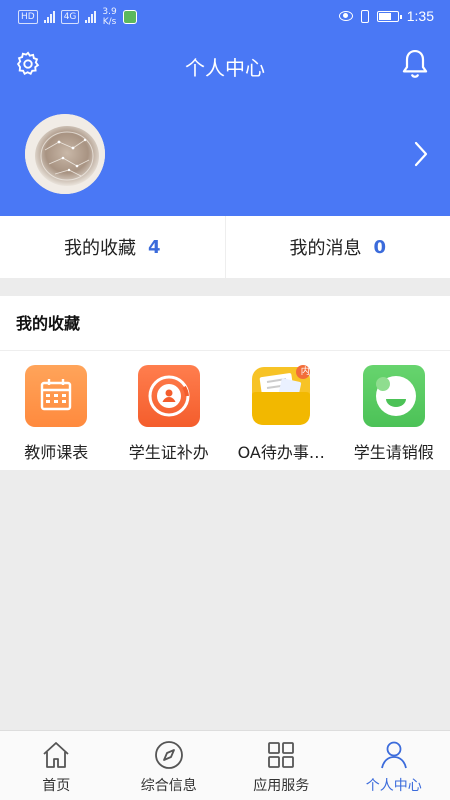 The image size is (450, 800). I want to click on bottom-nav: 首页 综合信息 应用服务 个人中心, so click(225, 765).